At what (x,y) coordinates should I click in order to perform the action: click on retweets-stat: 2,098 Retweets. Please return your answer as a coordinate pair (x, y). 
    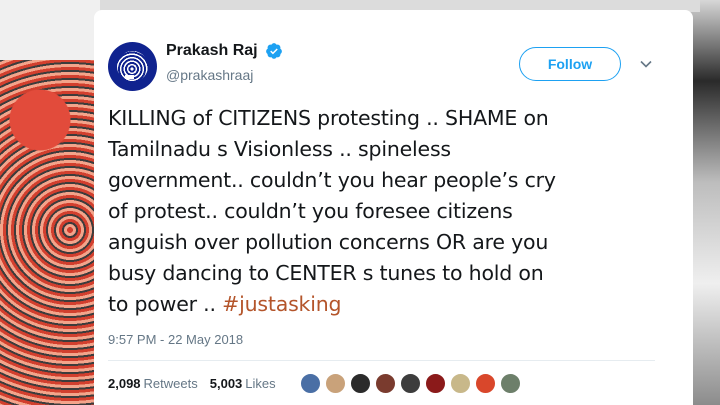
    Looking at the image, I should click on (153, 383).